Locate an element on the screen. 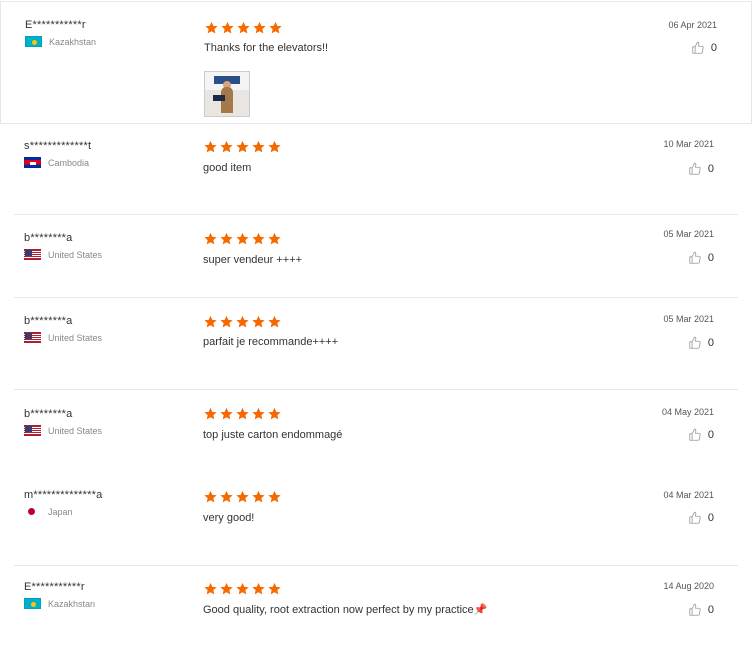 This screenshot has width=752, height=651. review-text: parfait je recommande++++ is located at coordinates (271, 342).